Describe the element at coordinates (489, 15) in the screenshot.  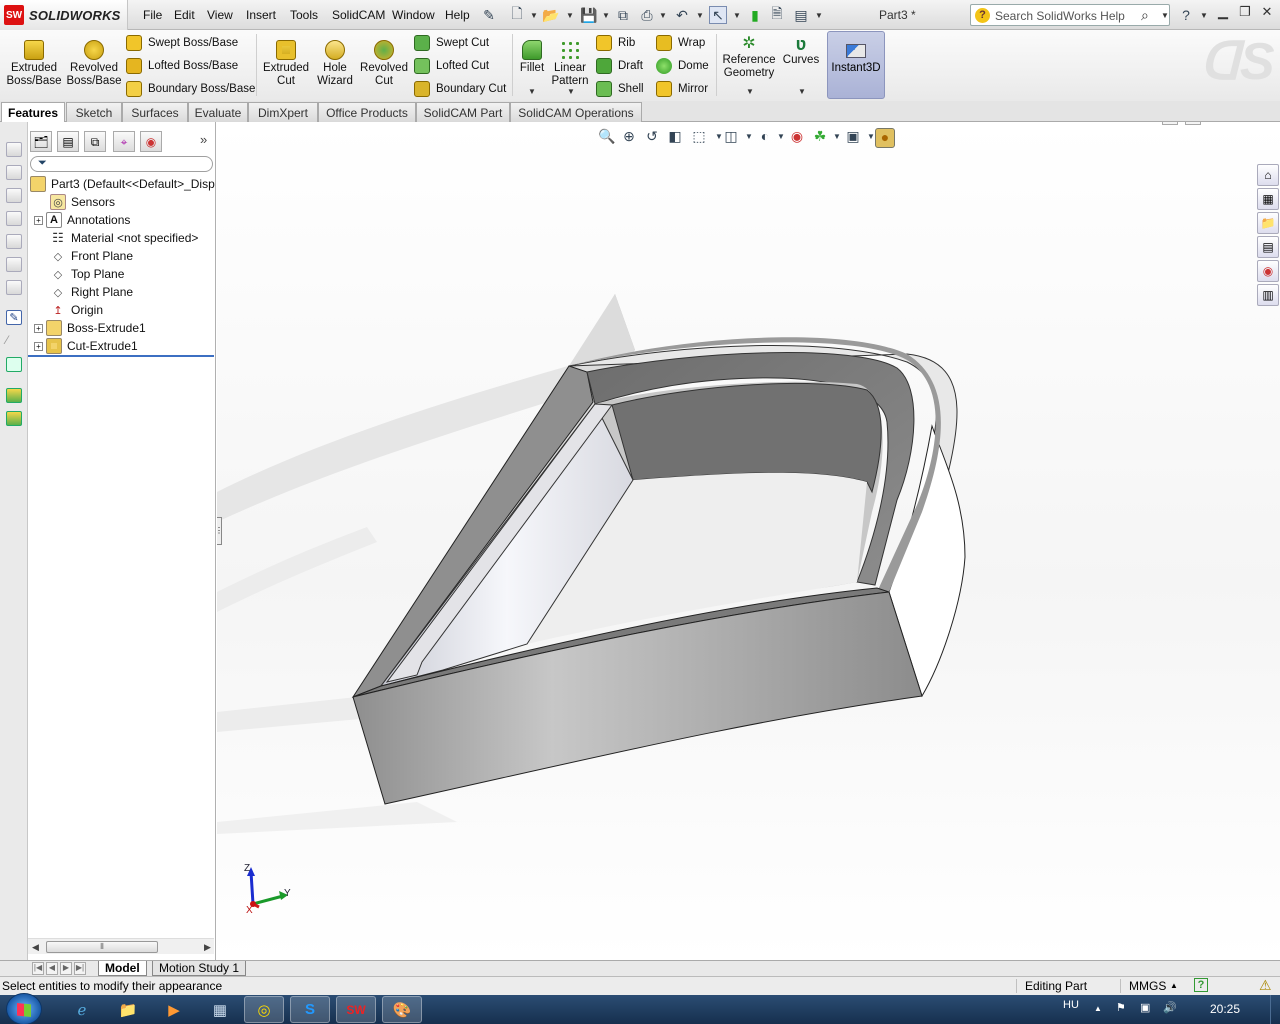
I see `pin-menu-icon: ✎` at that location.